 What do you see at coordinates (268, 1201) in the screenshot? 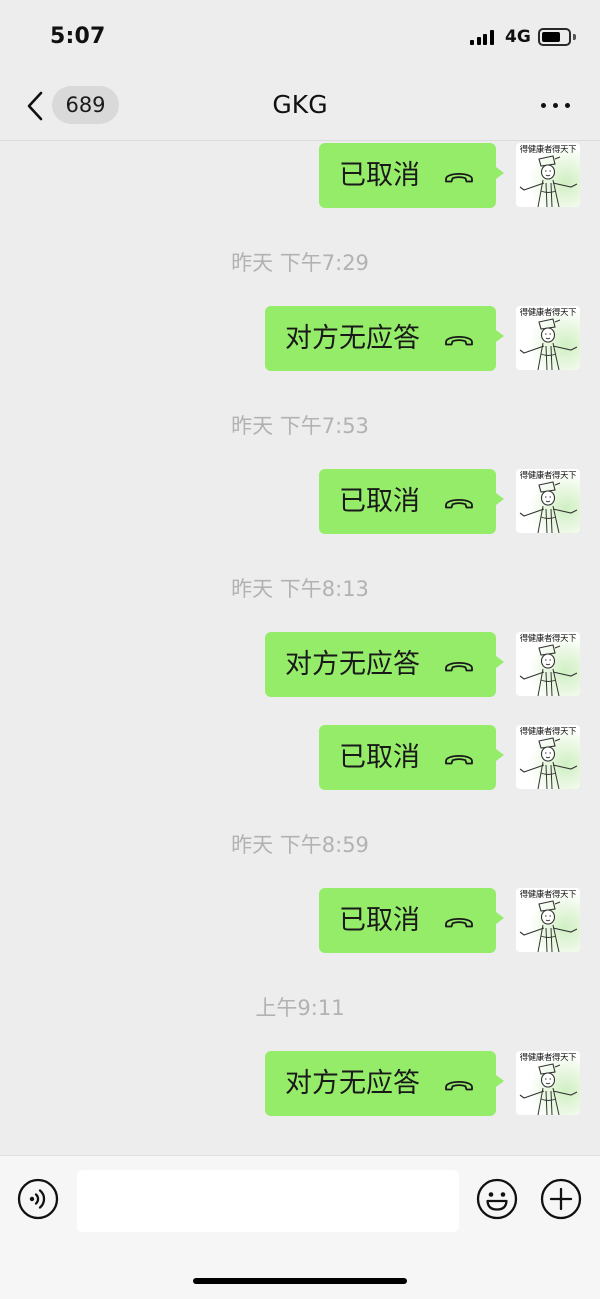
I see `message-input` at bounding box center [268, 1201].